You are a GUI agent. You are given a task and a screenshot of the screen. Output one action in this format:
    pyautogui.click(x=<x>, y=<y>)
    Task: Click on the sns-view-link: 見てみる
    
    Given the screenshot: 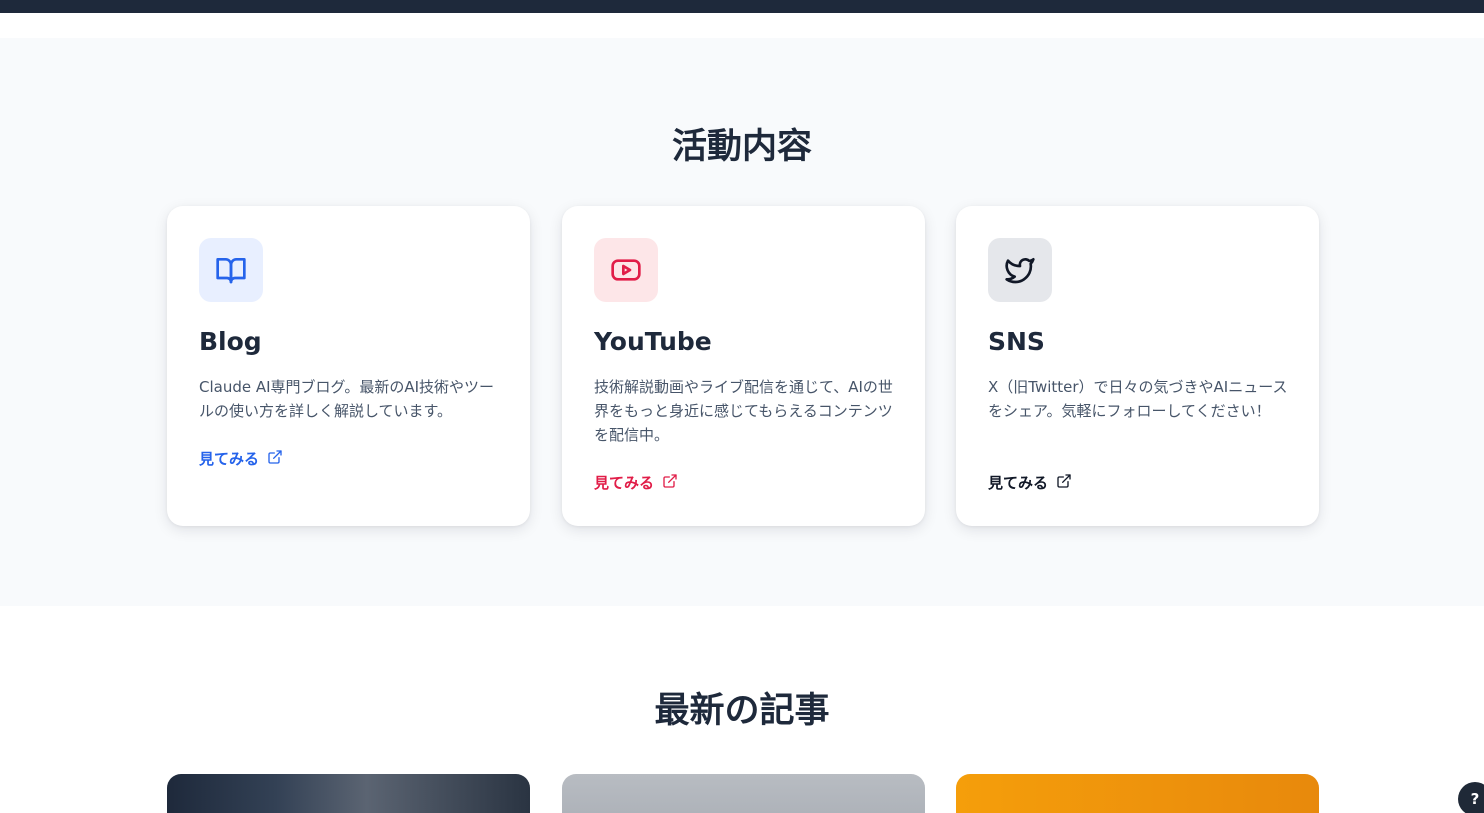 What is the action you would take?
    pyautogui.click(x=1030, y=482)
    